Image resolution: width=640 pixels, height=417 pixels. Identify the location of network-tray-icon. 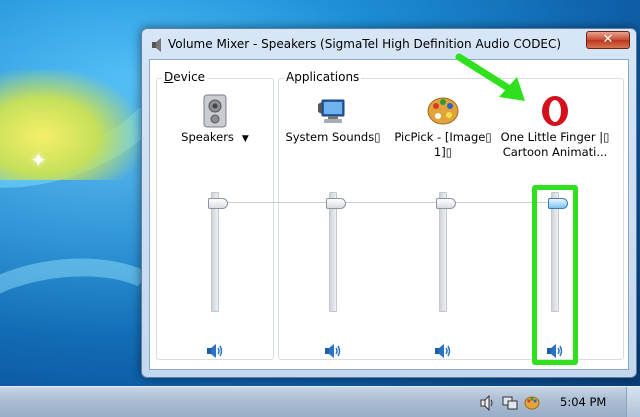
(510, 403).